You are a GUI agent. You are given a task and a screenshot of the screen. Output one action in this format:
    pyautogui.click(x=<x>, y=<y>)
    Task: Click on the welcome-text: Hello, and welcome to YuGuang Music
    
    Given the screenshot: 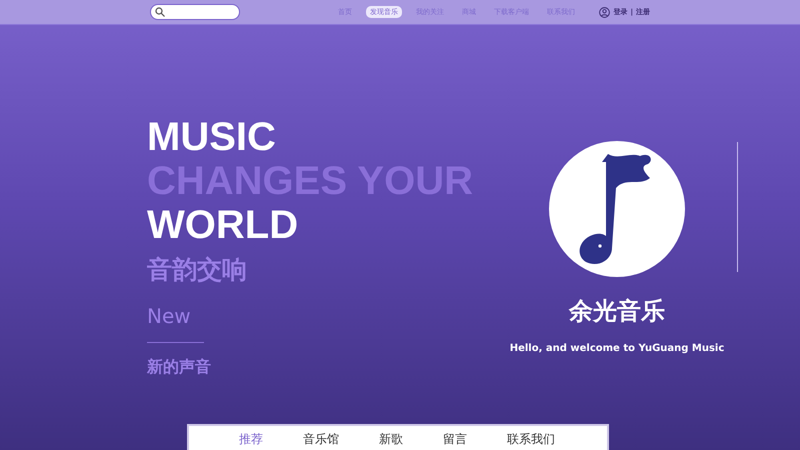 What is the action you would take?
    pyautogui.click(x=617, y=348)
    